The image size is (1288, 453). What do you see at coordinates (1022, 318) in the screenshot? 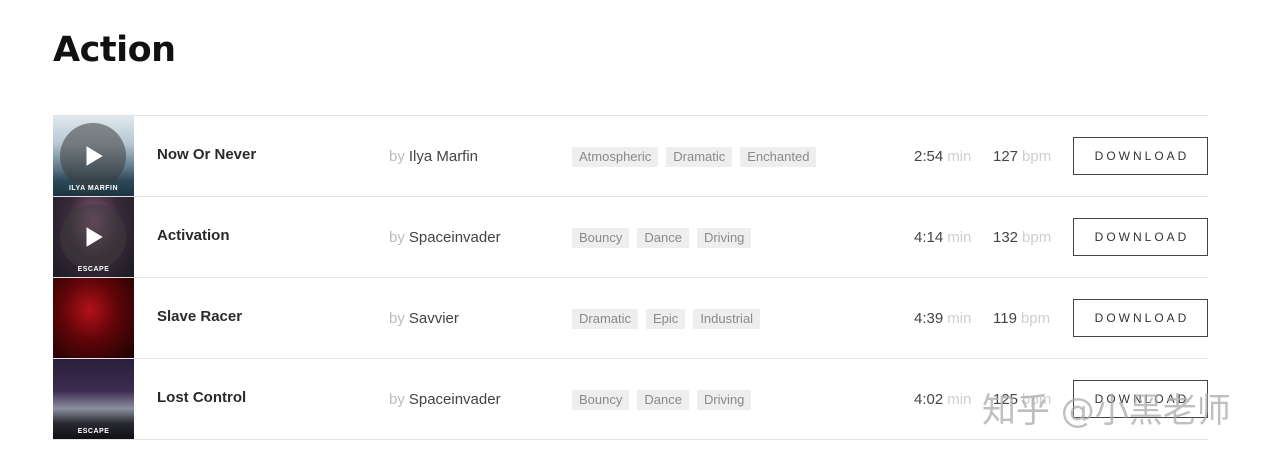
I see `track-bpm: 119 bpm` at bounding box center [1022, 318].